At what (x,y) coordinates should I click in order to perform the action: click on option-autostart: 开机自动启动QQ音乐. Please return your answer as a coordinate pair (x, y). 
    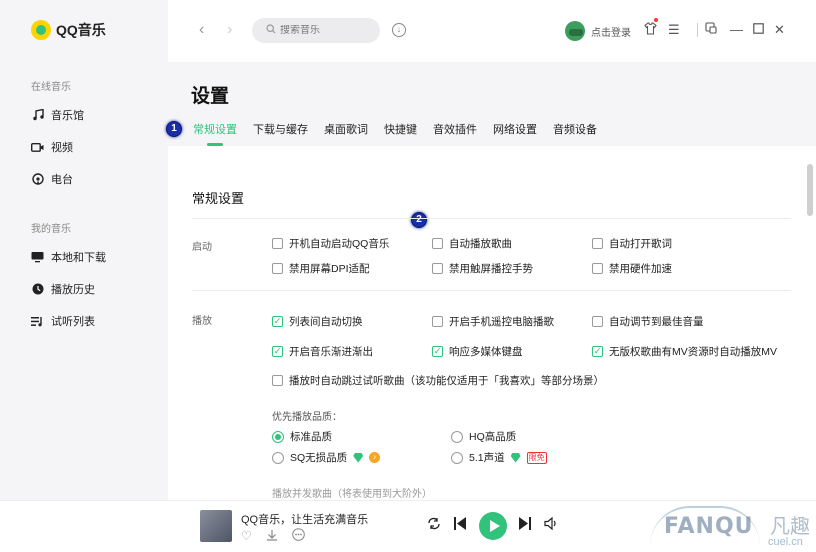
    Looking at the image, I should click on (330, 243).